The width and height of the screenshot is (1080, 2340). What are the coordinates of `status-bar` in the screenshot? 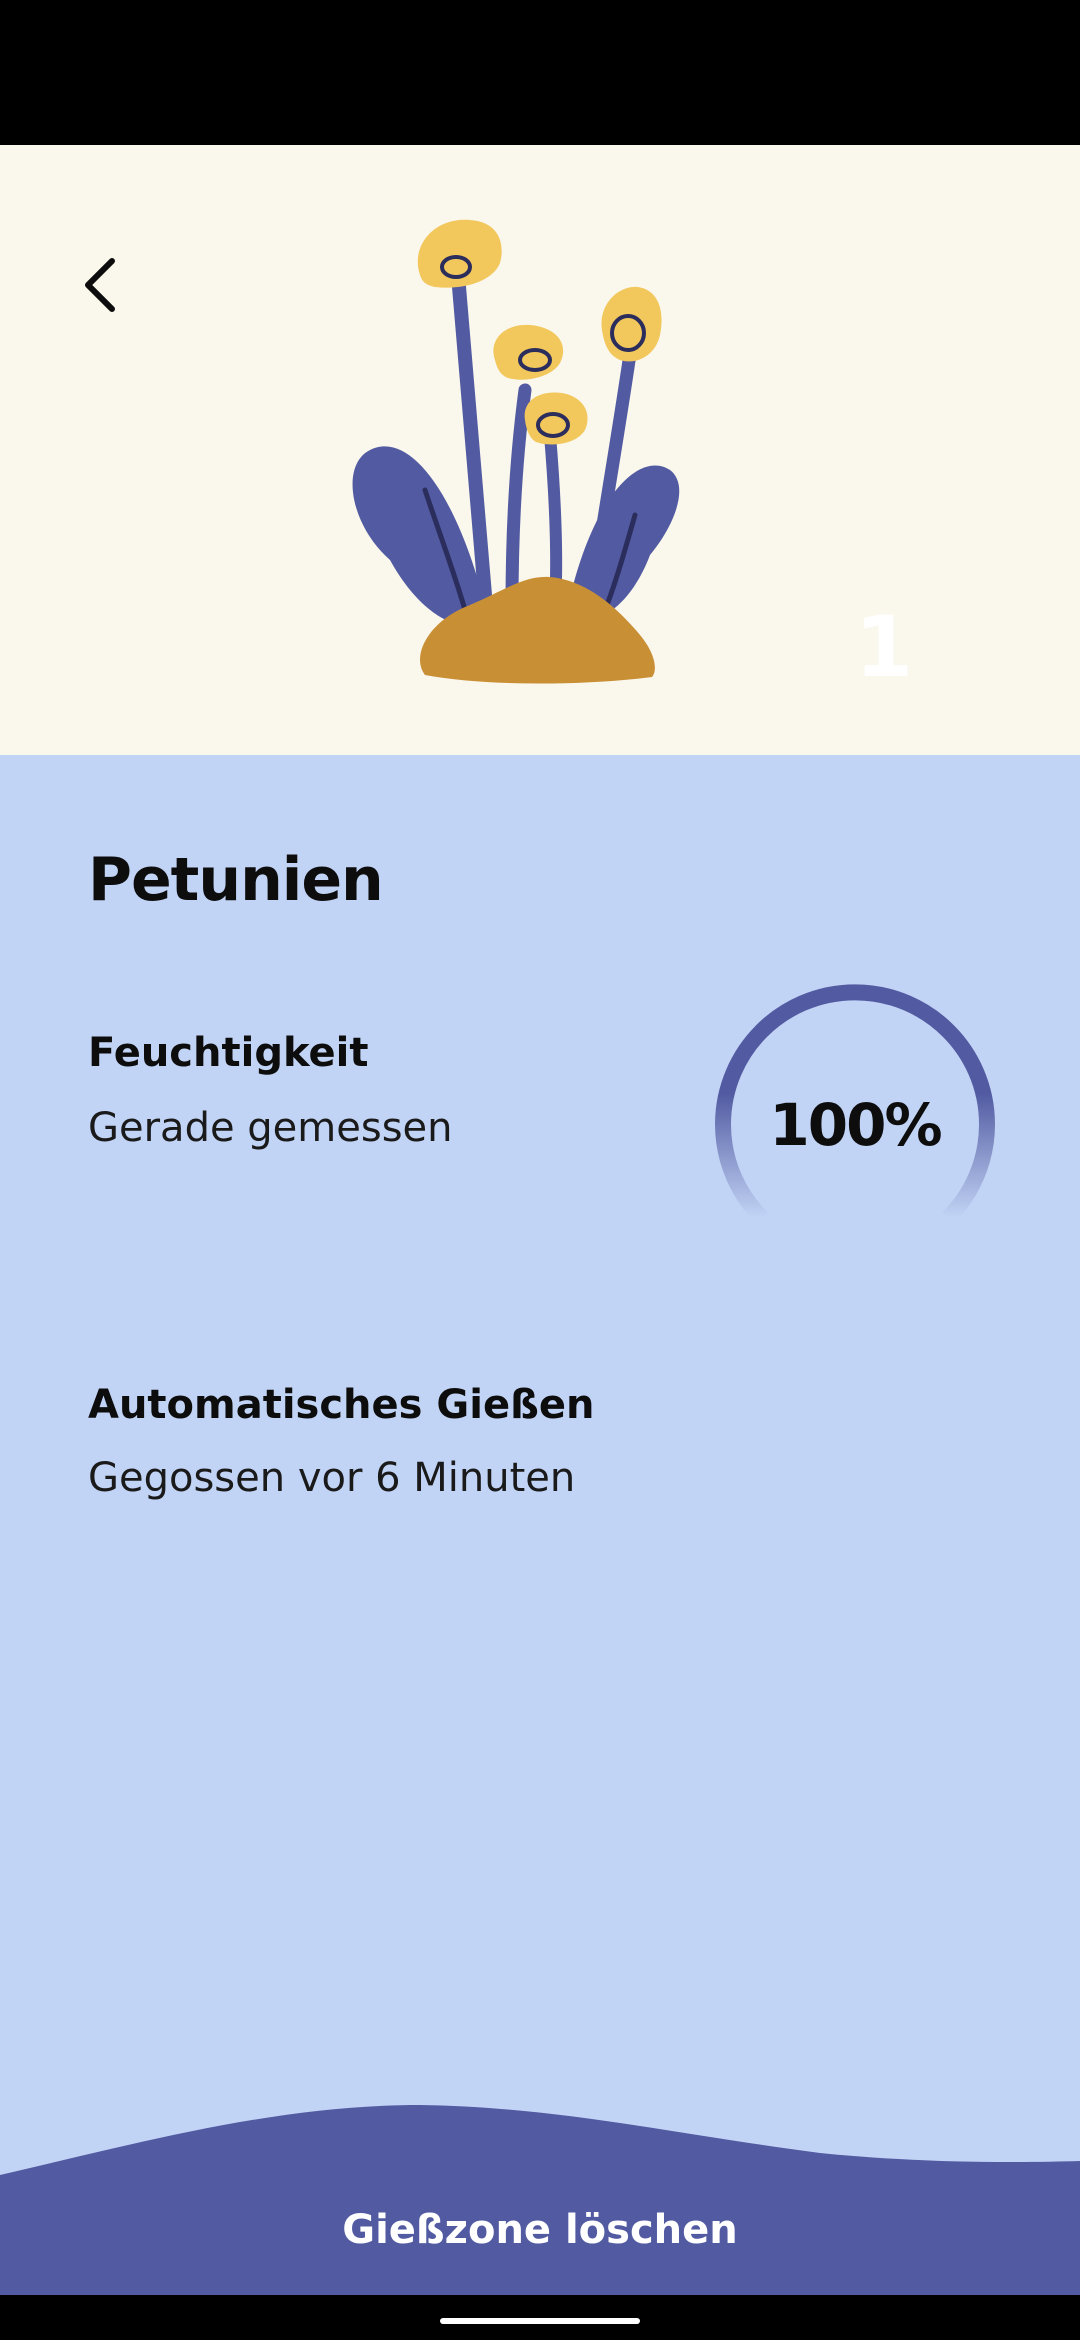 It's located at (540, 72).